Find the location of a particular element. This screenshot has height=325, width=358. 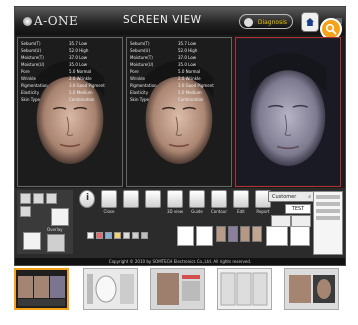

app-logo: A-ONE is located at coordinates (50, 21).